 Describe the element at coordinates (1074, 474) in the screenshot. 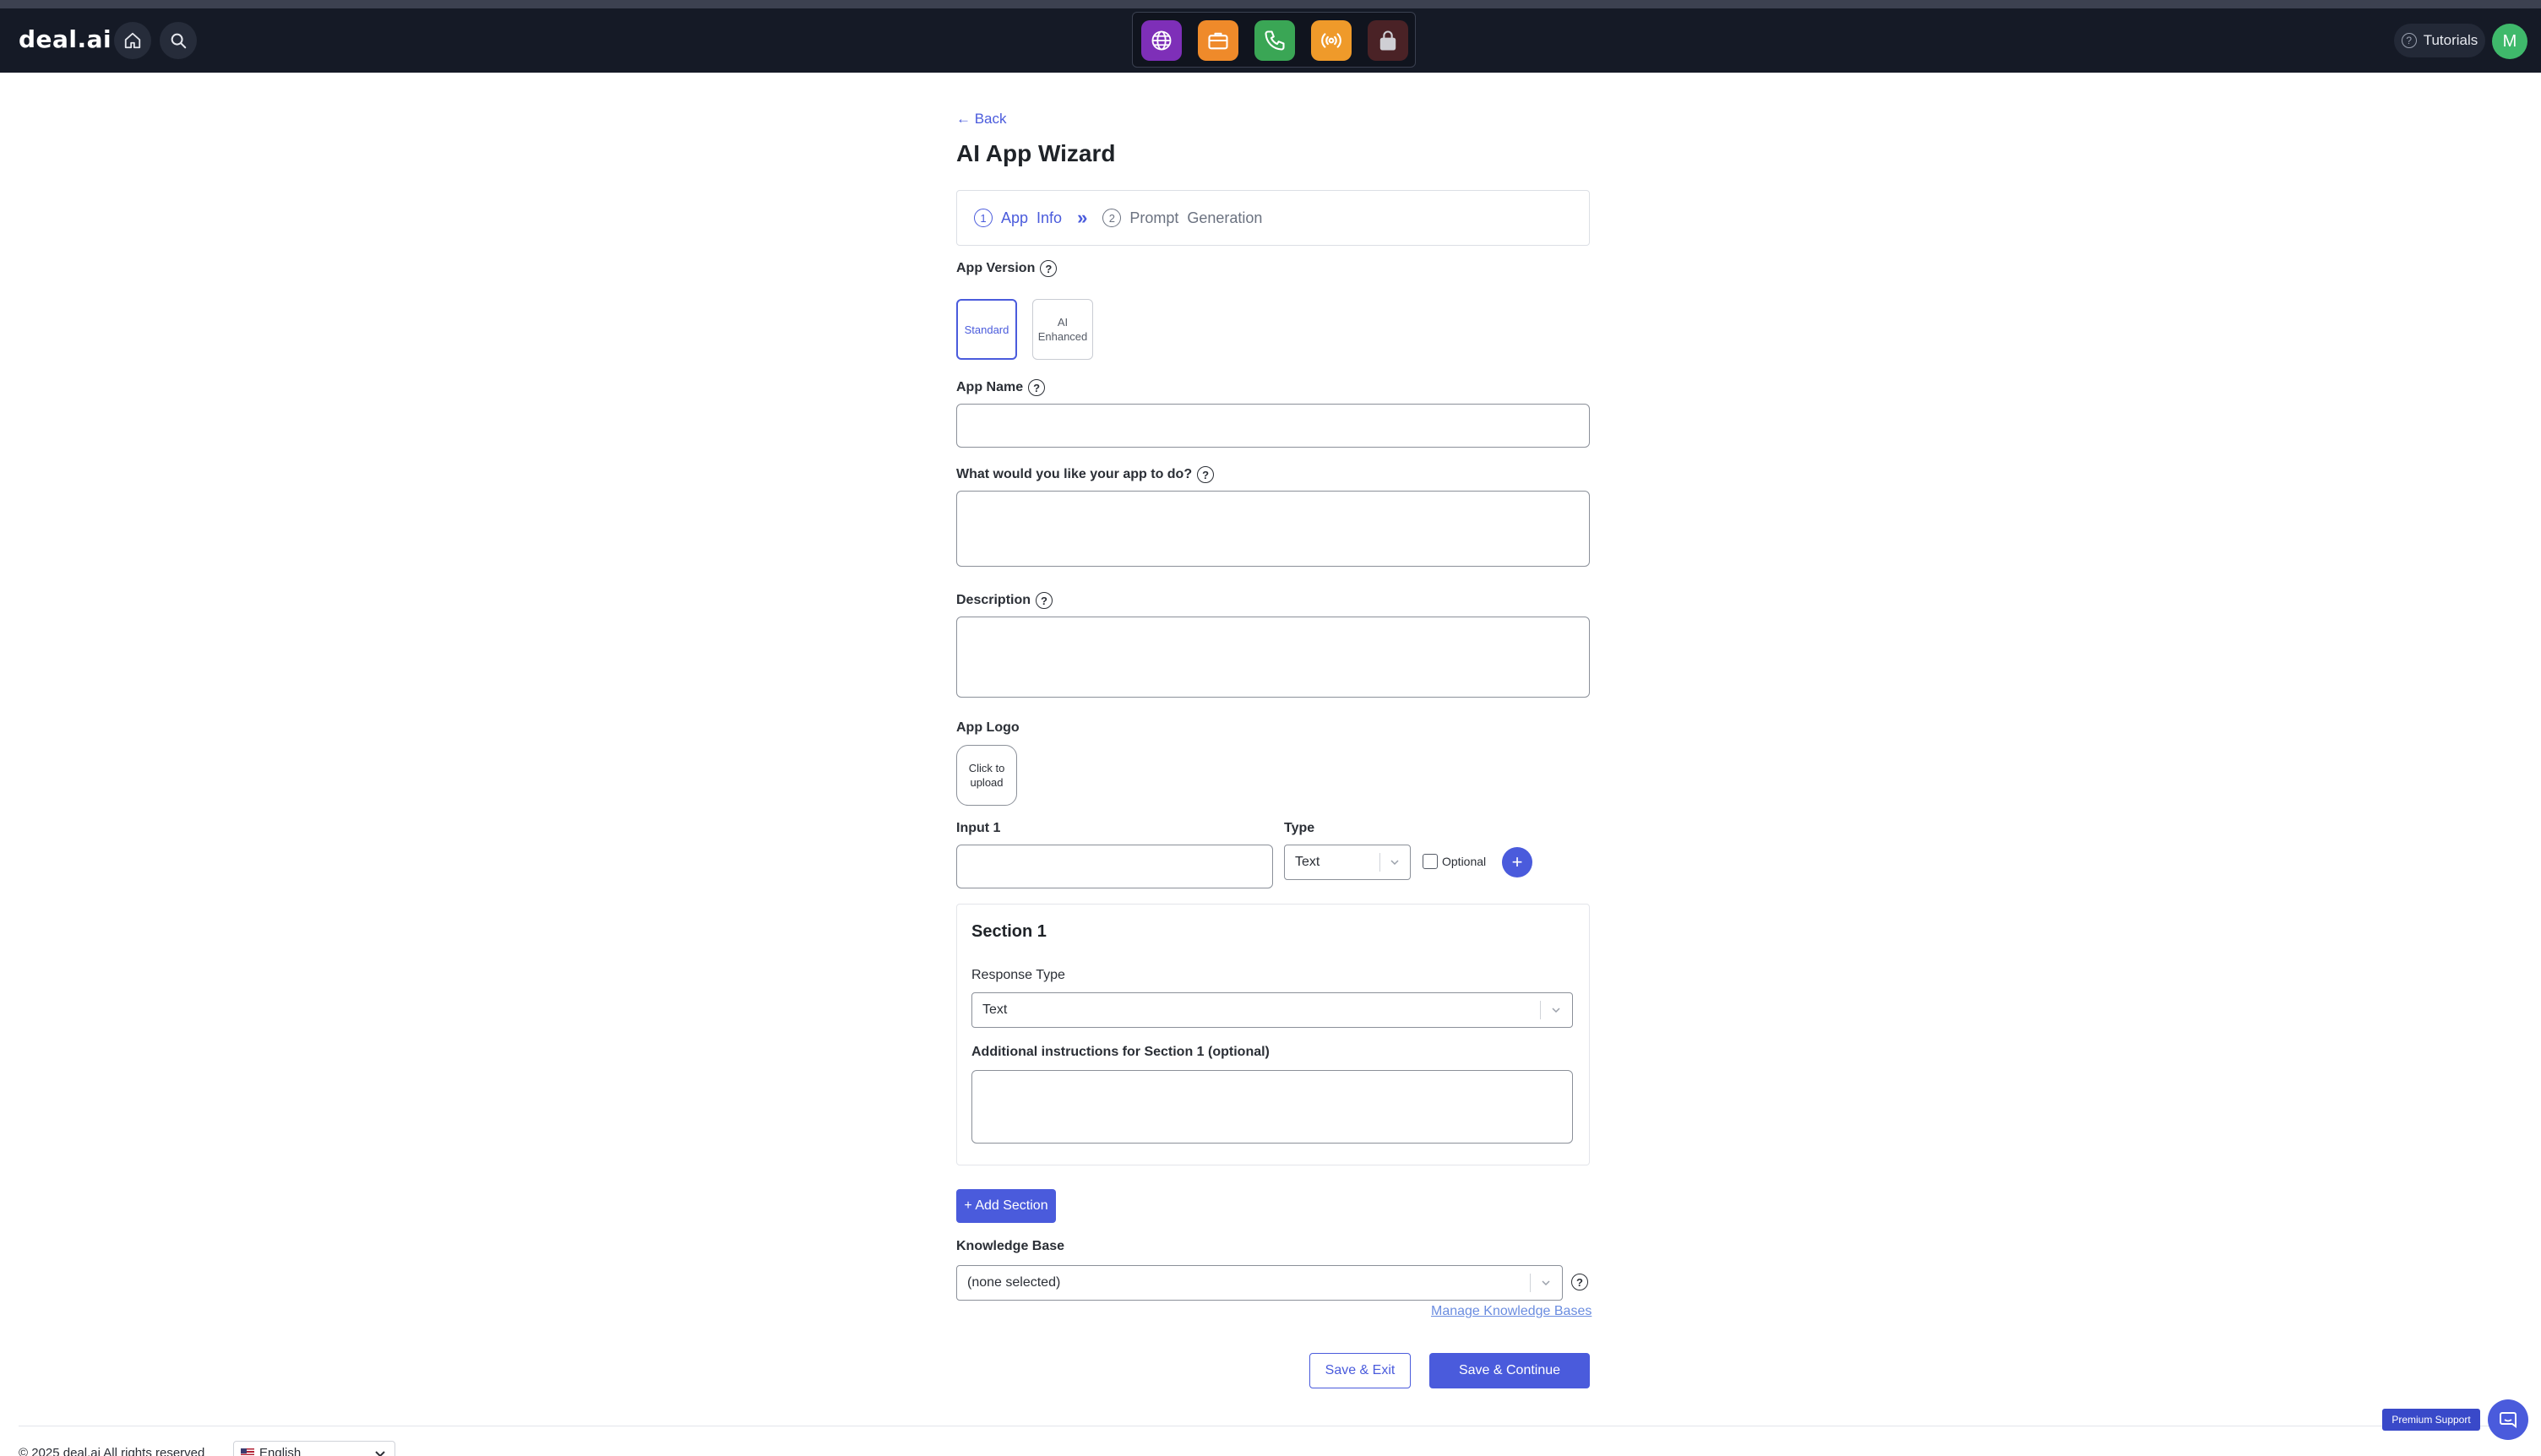

I see `app-purpose-text: What would you like your app to do?` at that location.